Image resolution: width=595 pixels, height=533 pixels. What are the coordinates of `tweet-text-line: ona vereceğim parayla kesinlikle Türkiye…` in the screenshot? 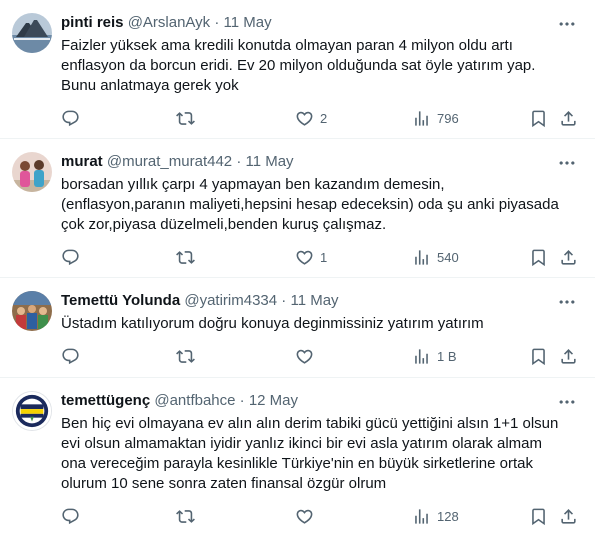 It's located at (297, 463).